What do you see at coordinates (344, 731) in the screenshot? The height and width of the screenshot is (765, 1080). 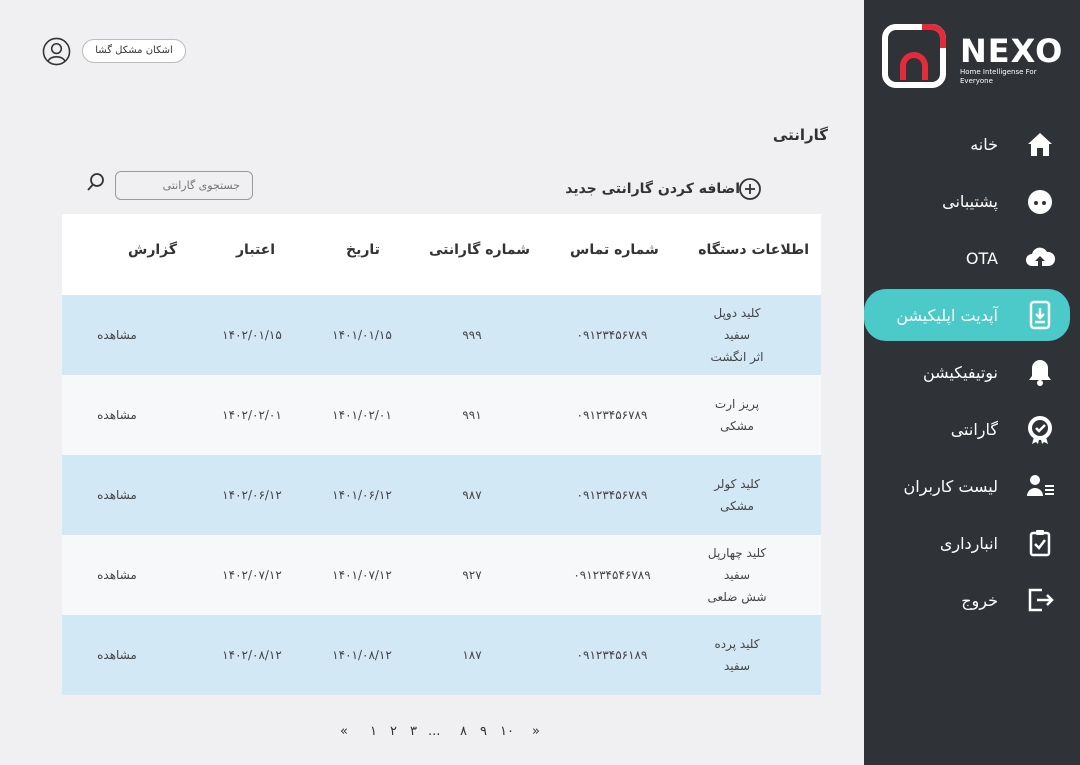 I see `pagination-first: «` at bounding box center [344, 731].